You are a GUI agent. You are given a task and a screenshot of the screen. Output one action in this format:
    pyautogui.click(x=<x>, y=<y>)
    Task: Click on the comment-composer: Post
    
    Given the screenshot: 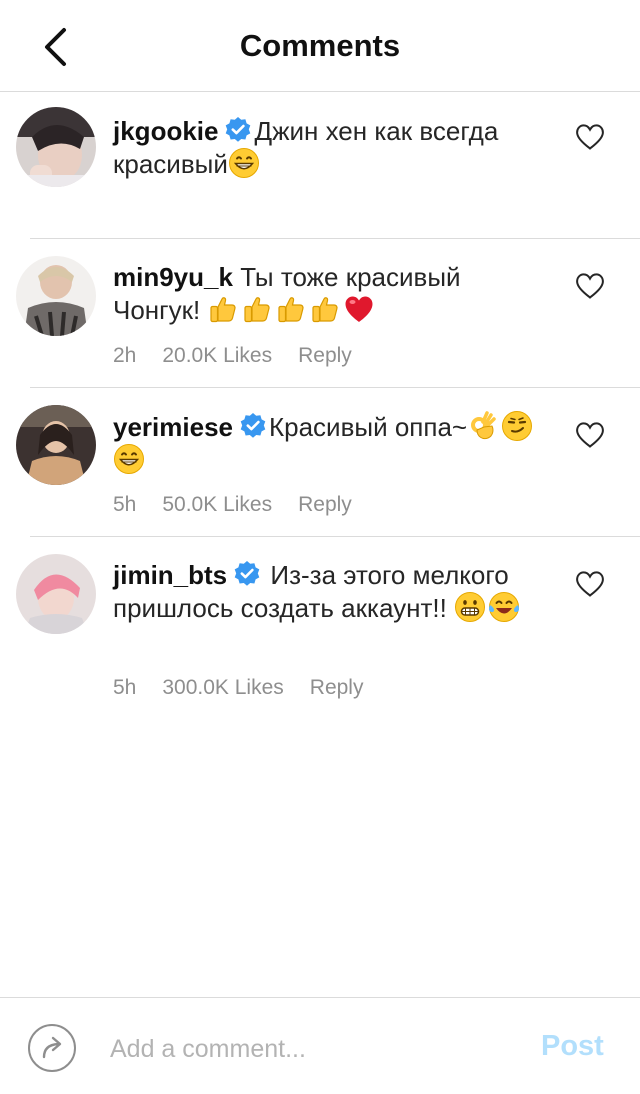 What is the action you would take?
    pyautogui.click(x=320, y=1045)
    